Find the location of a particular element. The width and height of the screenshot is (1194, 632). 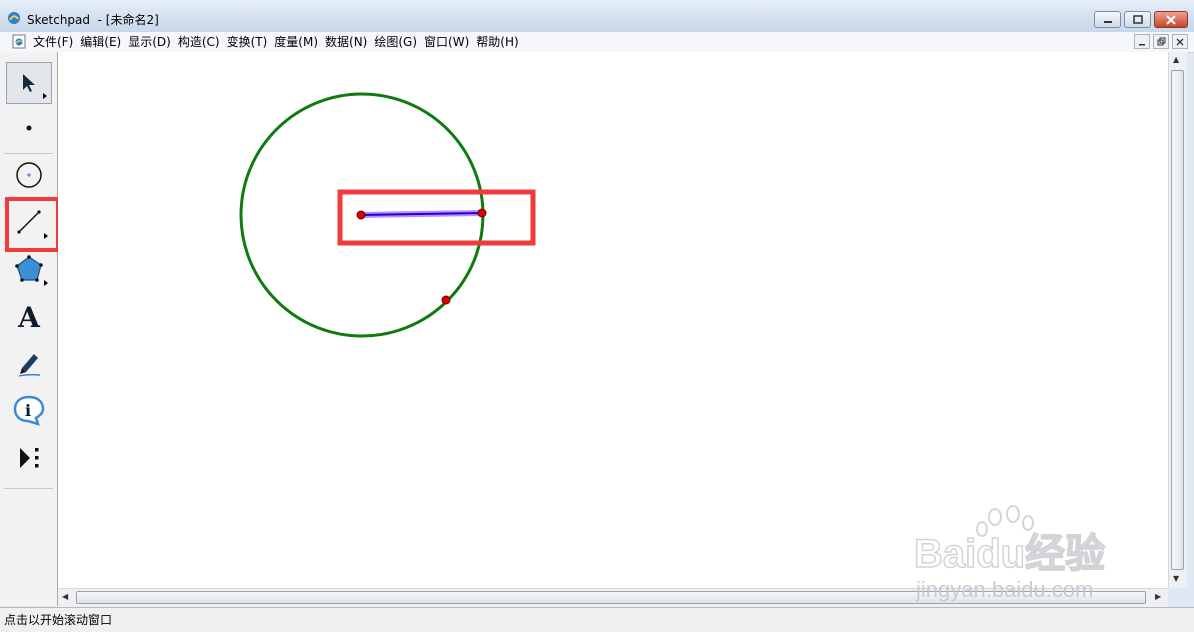

doc-restore-button is located at coordinates (1161, 41).